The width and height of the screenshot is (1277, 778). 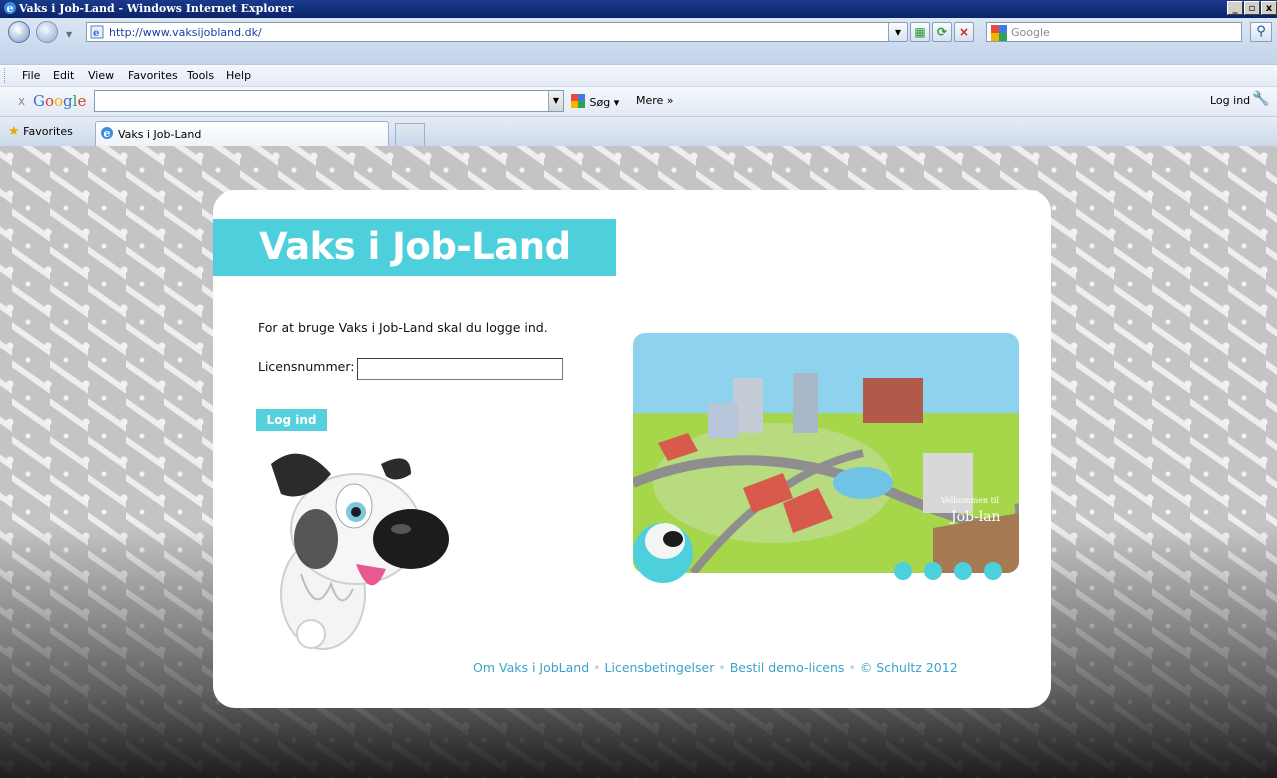 What do you see at coordinates (975, 517) in the screenshot?
I see `city-sign-line2: Job-lan` at bounding box center [975, 517].